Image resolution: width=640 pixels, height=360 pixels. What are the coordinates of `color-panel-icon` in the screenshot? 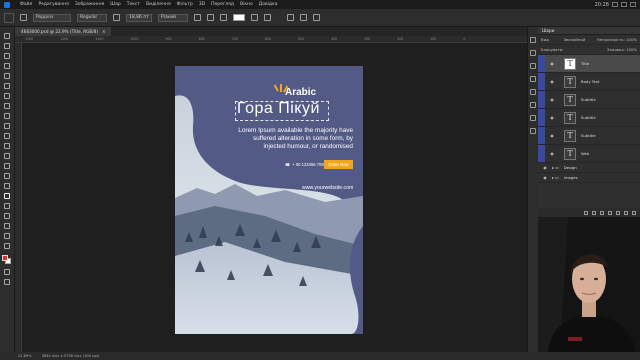 It's located at (533, 53).